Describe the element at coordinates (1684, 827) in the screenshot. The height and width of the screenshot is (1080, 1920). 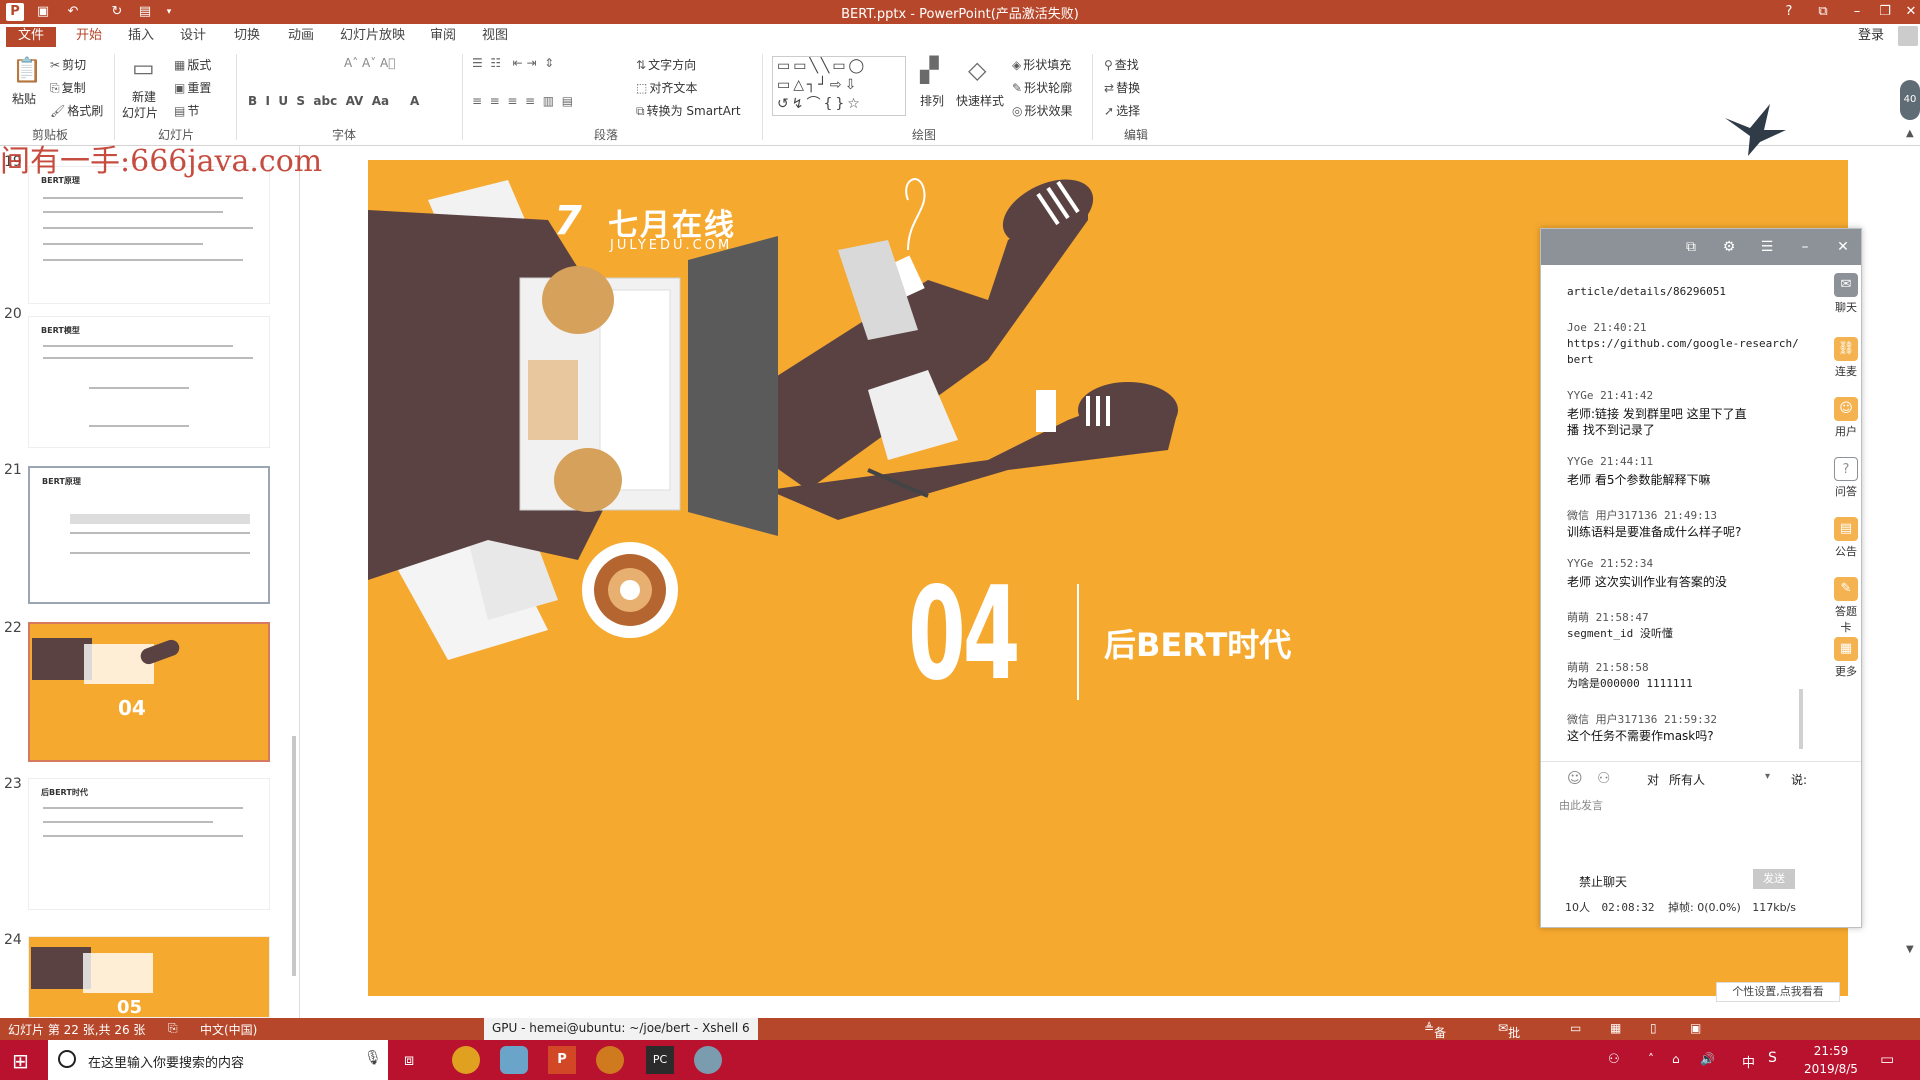
I see `chat-input: 由此发言` at that location.